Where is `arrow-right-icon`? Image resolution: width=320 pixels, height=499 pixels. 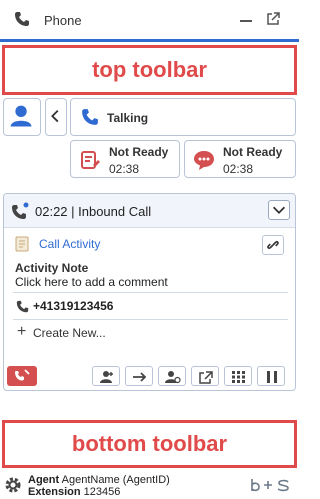 arrow-right-icon is located at coordinates (140, 377).